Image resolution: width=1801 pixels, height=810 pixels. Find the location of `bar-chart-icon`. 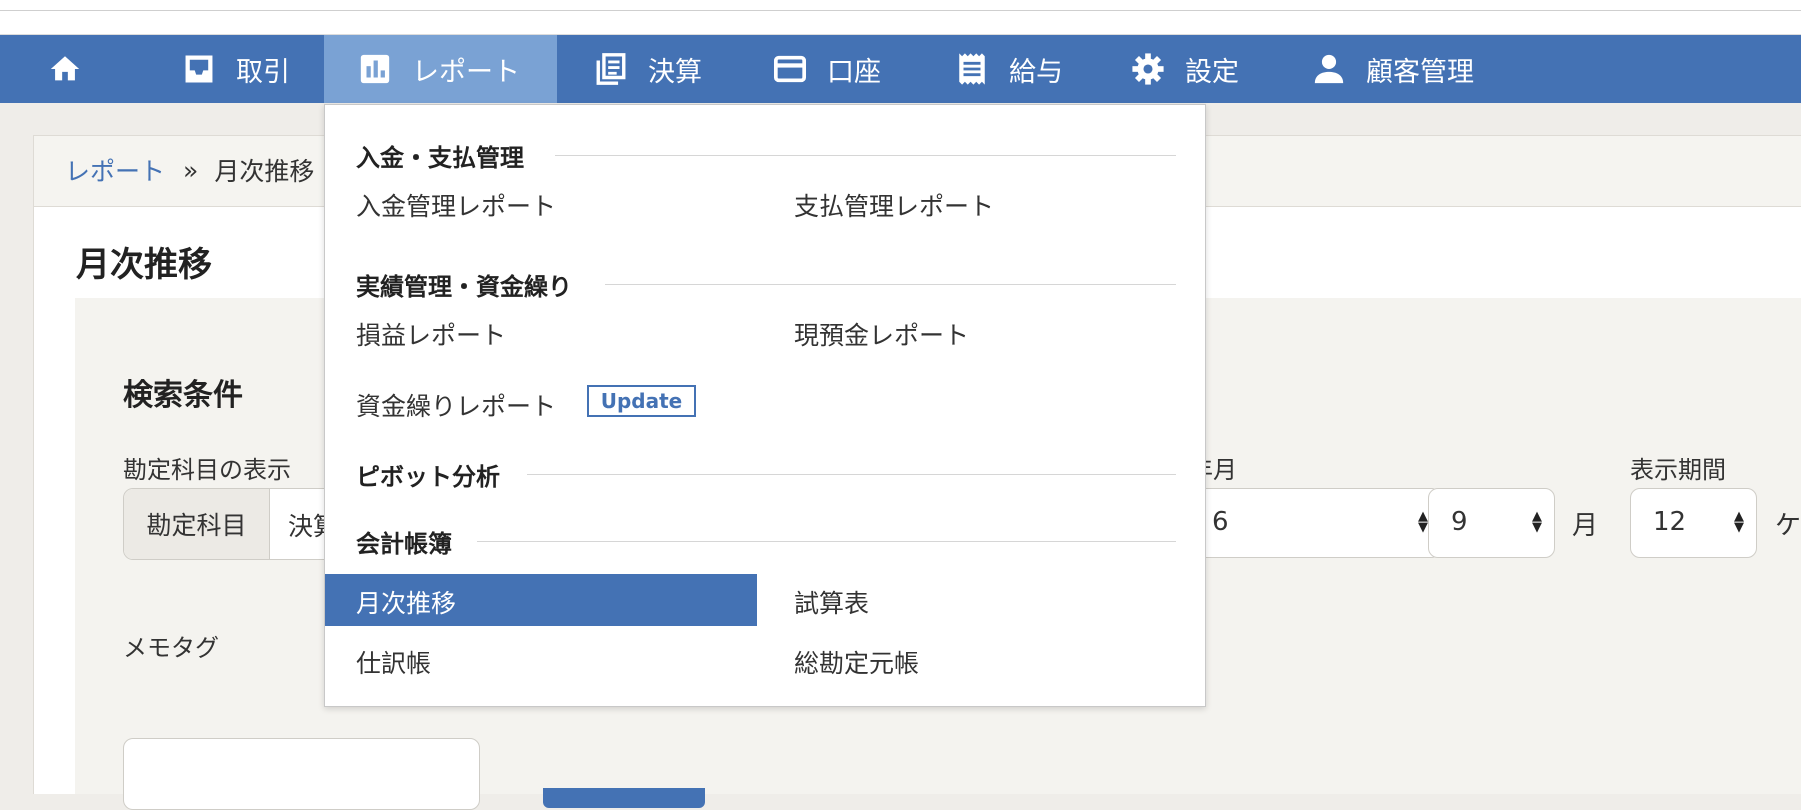

bar-chart-icon is located at coordinates (375, 69).